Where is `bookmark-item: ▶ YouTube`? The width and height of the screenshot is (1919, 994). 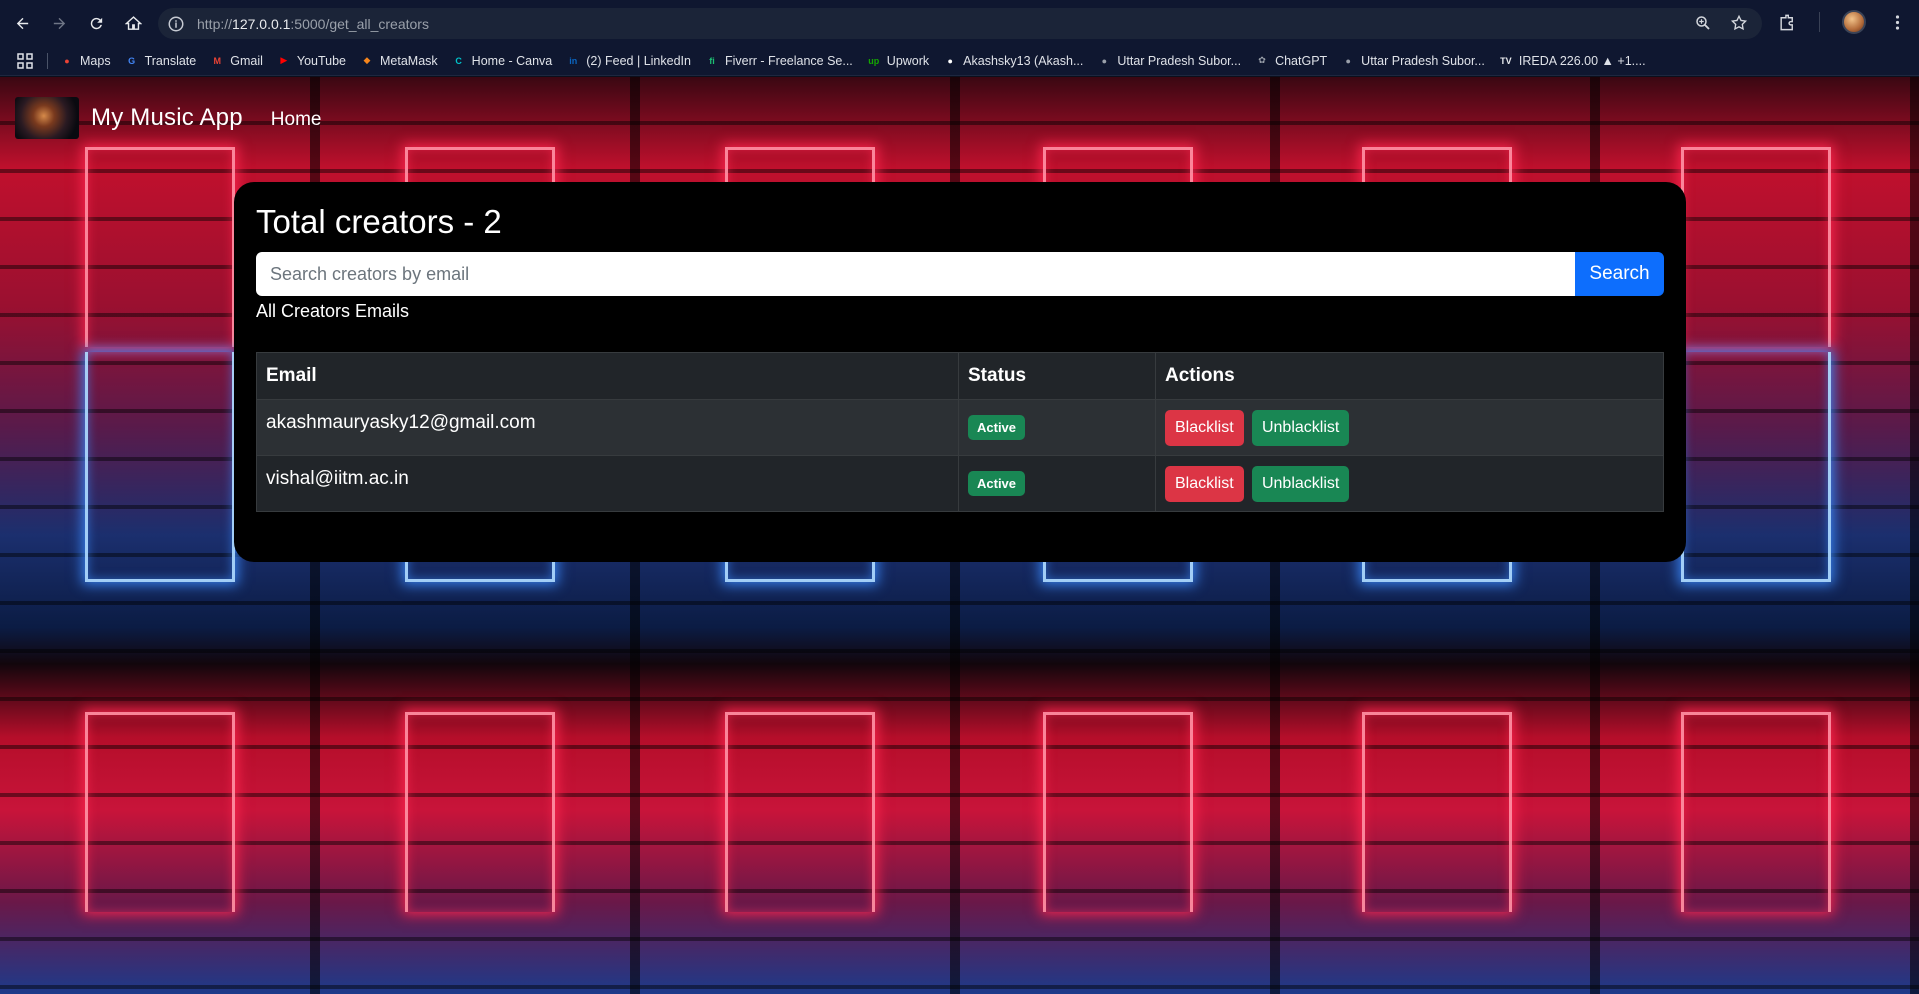
bookmark-item: ▶ YouTube is located at coordinates (311, 61).